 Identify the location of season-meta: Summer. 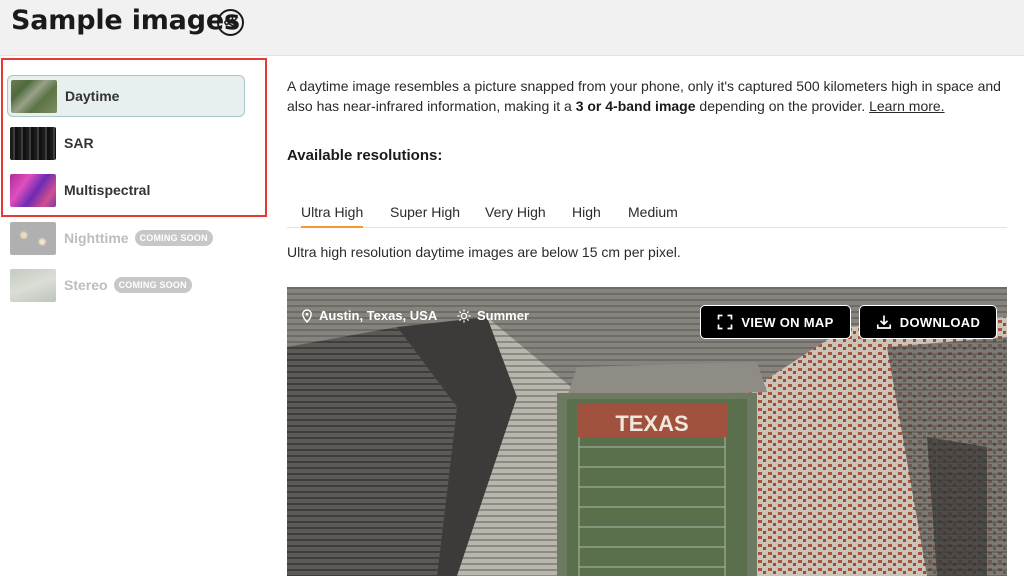
(493, 315).